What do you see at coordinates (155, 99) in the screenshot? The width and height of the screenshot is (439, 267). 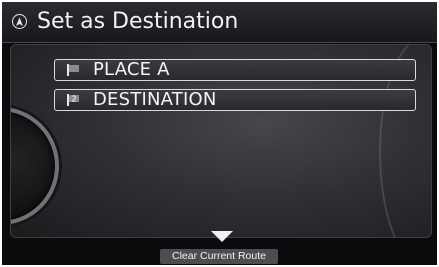 I see `list-item-label: DESTINATION` at bounding box center [155, 99].